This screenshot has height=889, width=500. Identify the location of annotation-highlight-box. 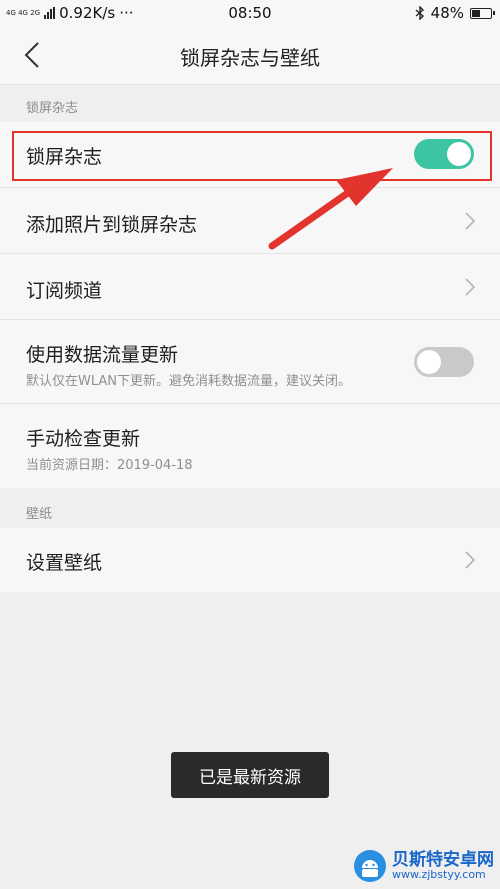
(252, 156).